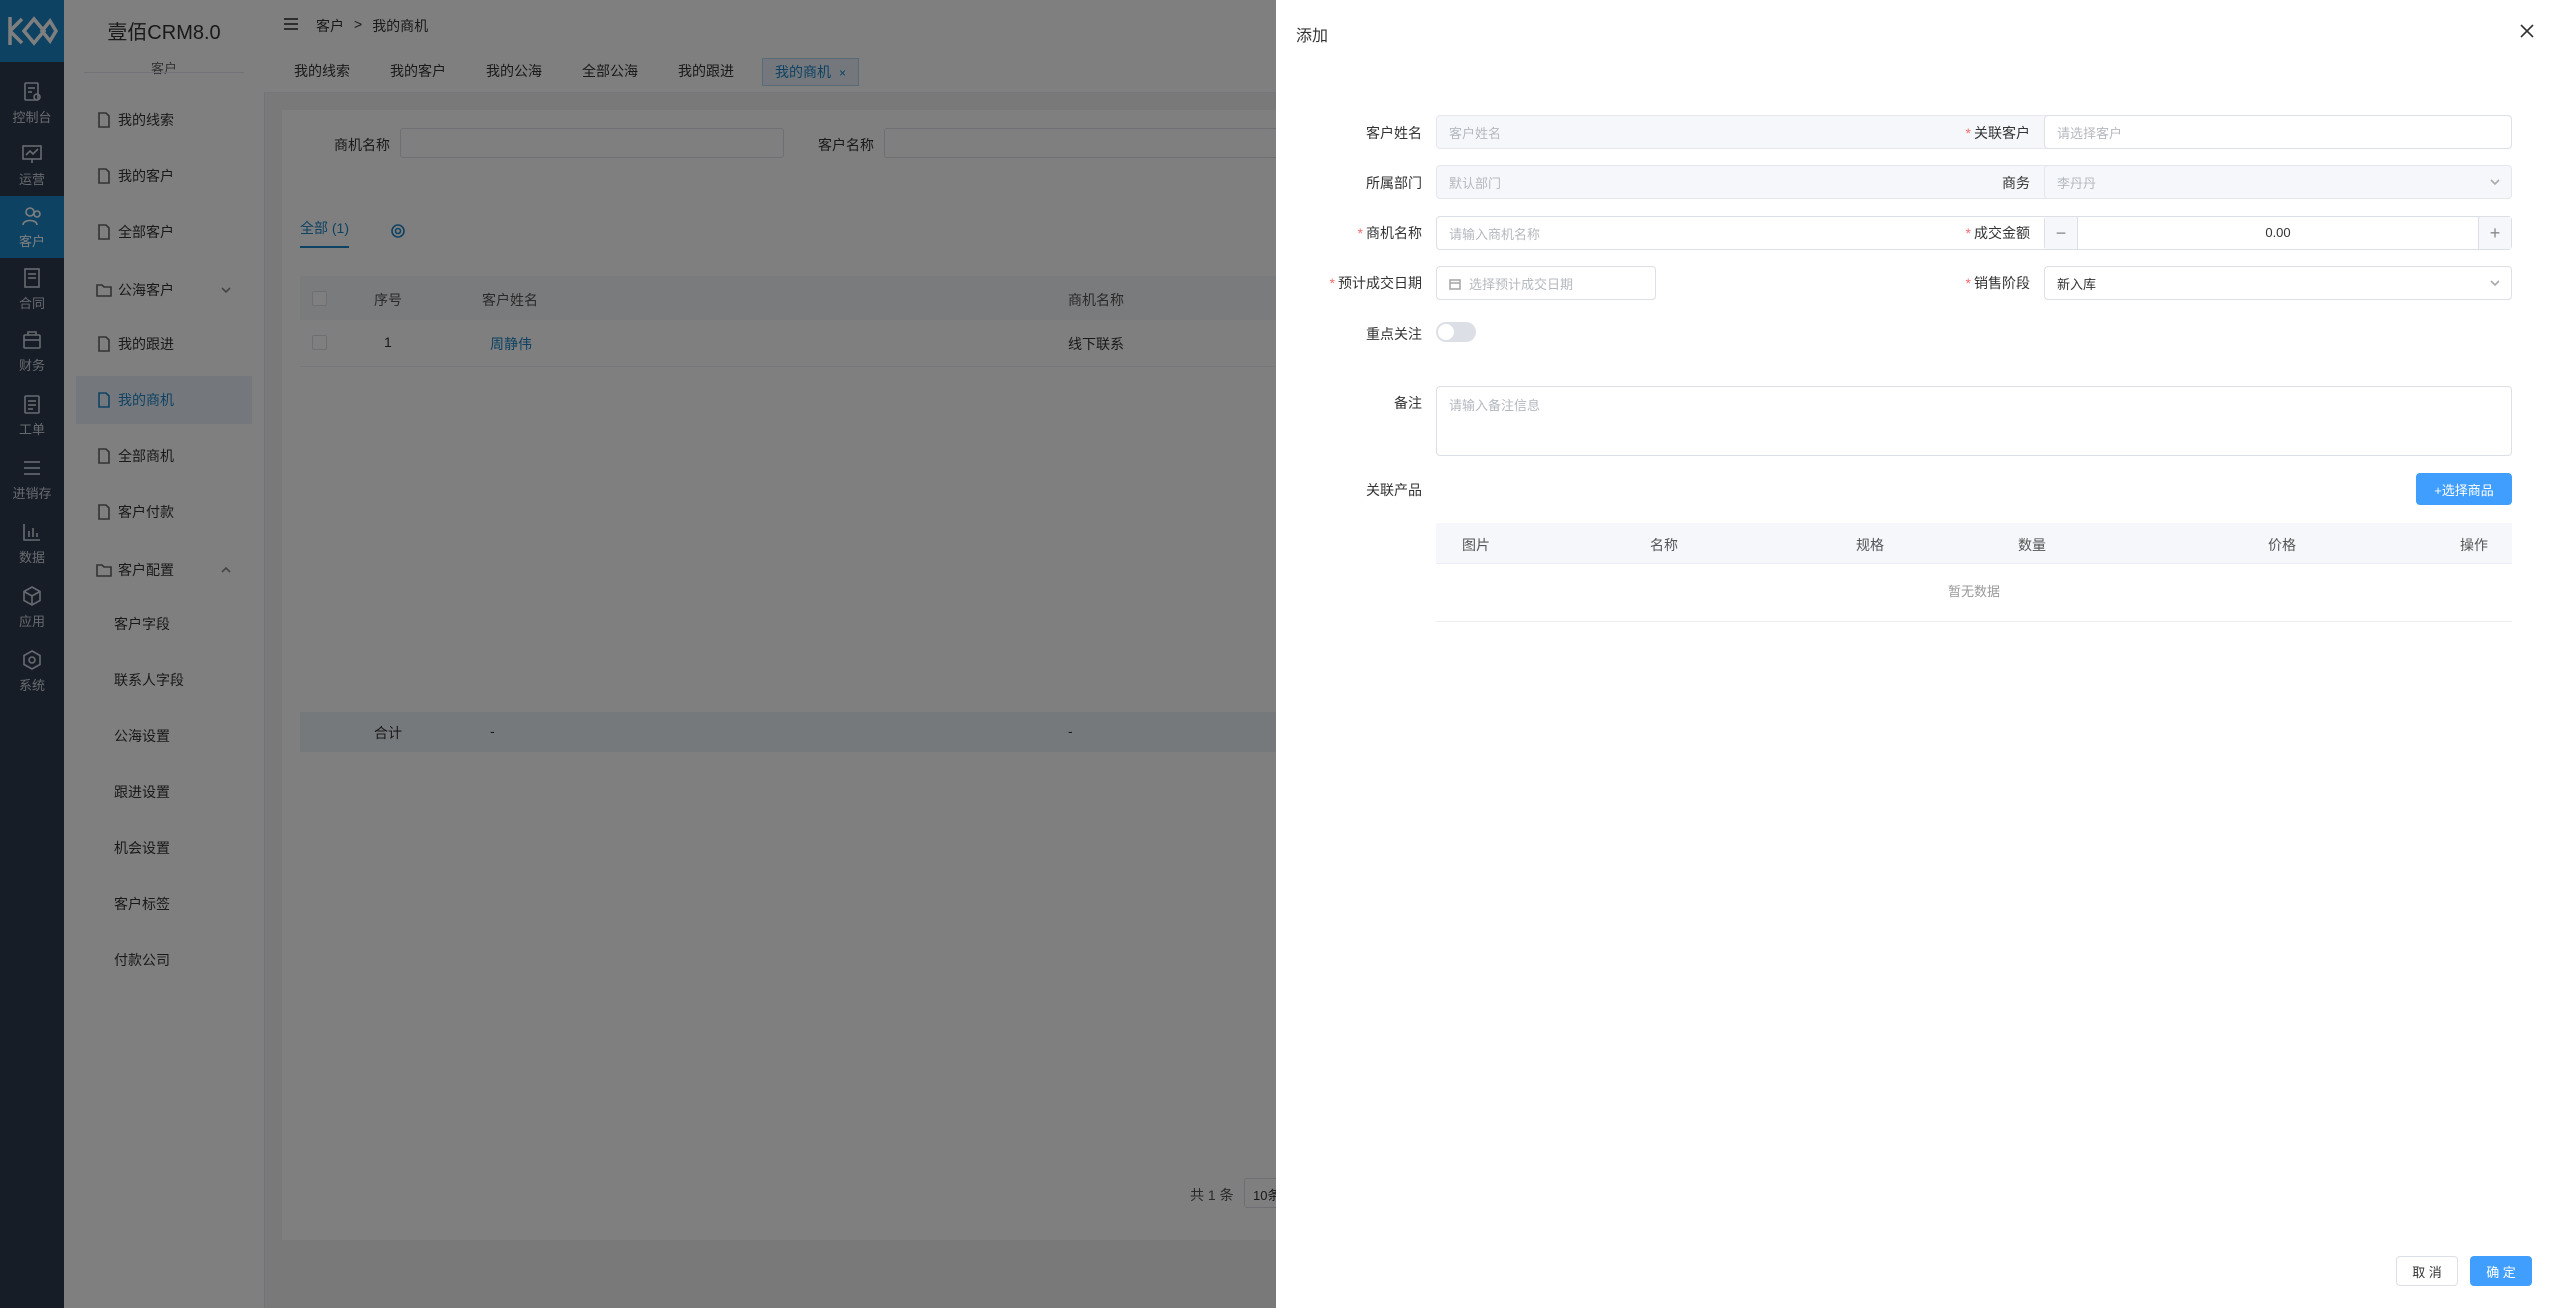 The image size is (2552, 1308). I want to click on sales-stage-value: 新入库, so click(2077, 284).